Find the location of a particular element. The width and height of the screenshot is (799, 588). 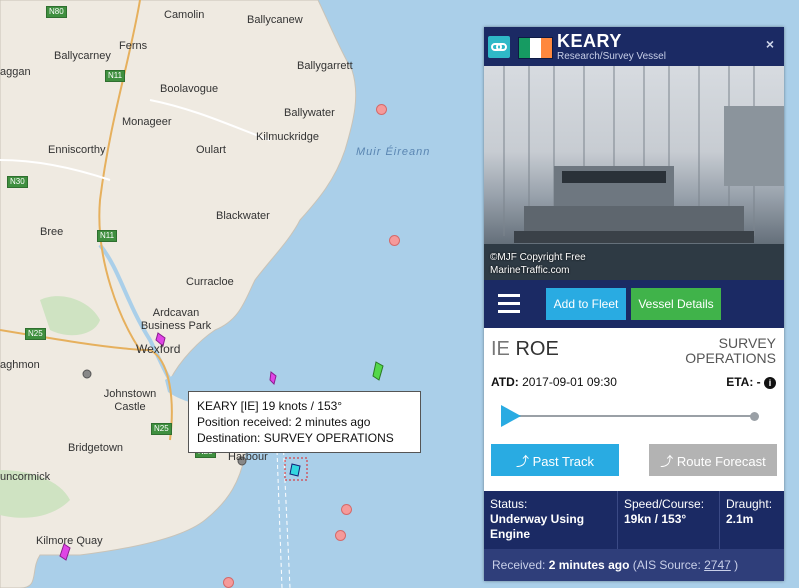

menu-icon is located at coordinates (509, 303).